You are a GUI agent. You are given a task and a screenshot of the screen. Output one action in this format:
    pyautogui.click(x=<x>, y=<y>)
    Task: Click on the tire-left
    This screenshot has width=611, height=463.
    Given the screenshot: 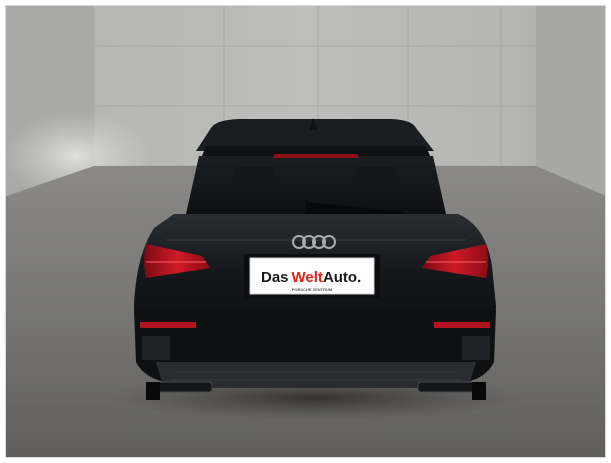 What is the action you would take?
    pyautogui.click(x=153, y=391)
    